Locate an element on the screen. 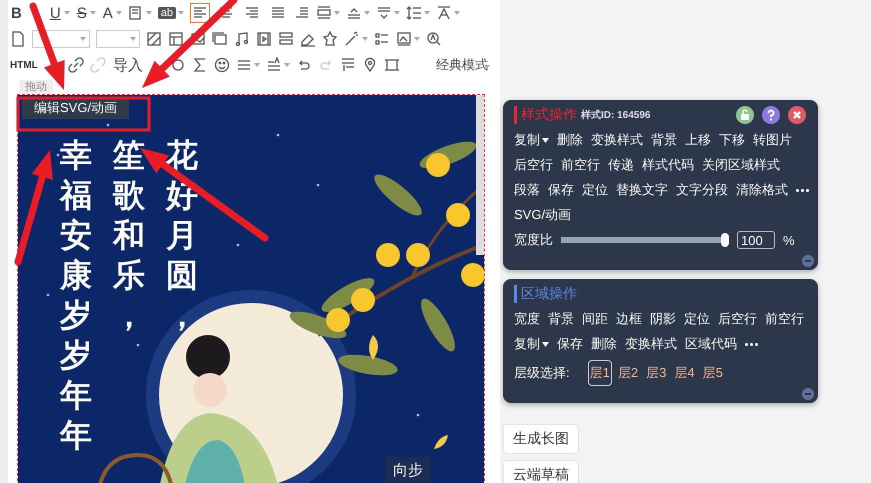  action-button: 样式代码 is located at coordinates (668, 165).